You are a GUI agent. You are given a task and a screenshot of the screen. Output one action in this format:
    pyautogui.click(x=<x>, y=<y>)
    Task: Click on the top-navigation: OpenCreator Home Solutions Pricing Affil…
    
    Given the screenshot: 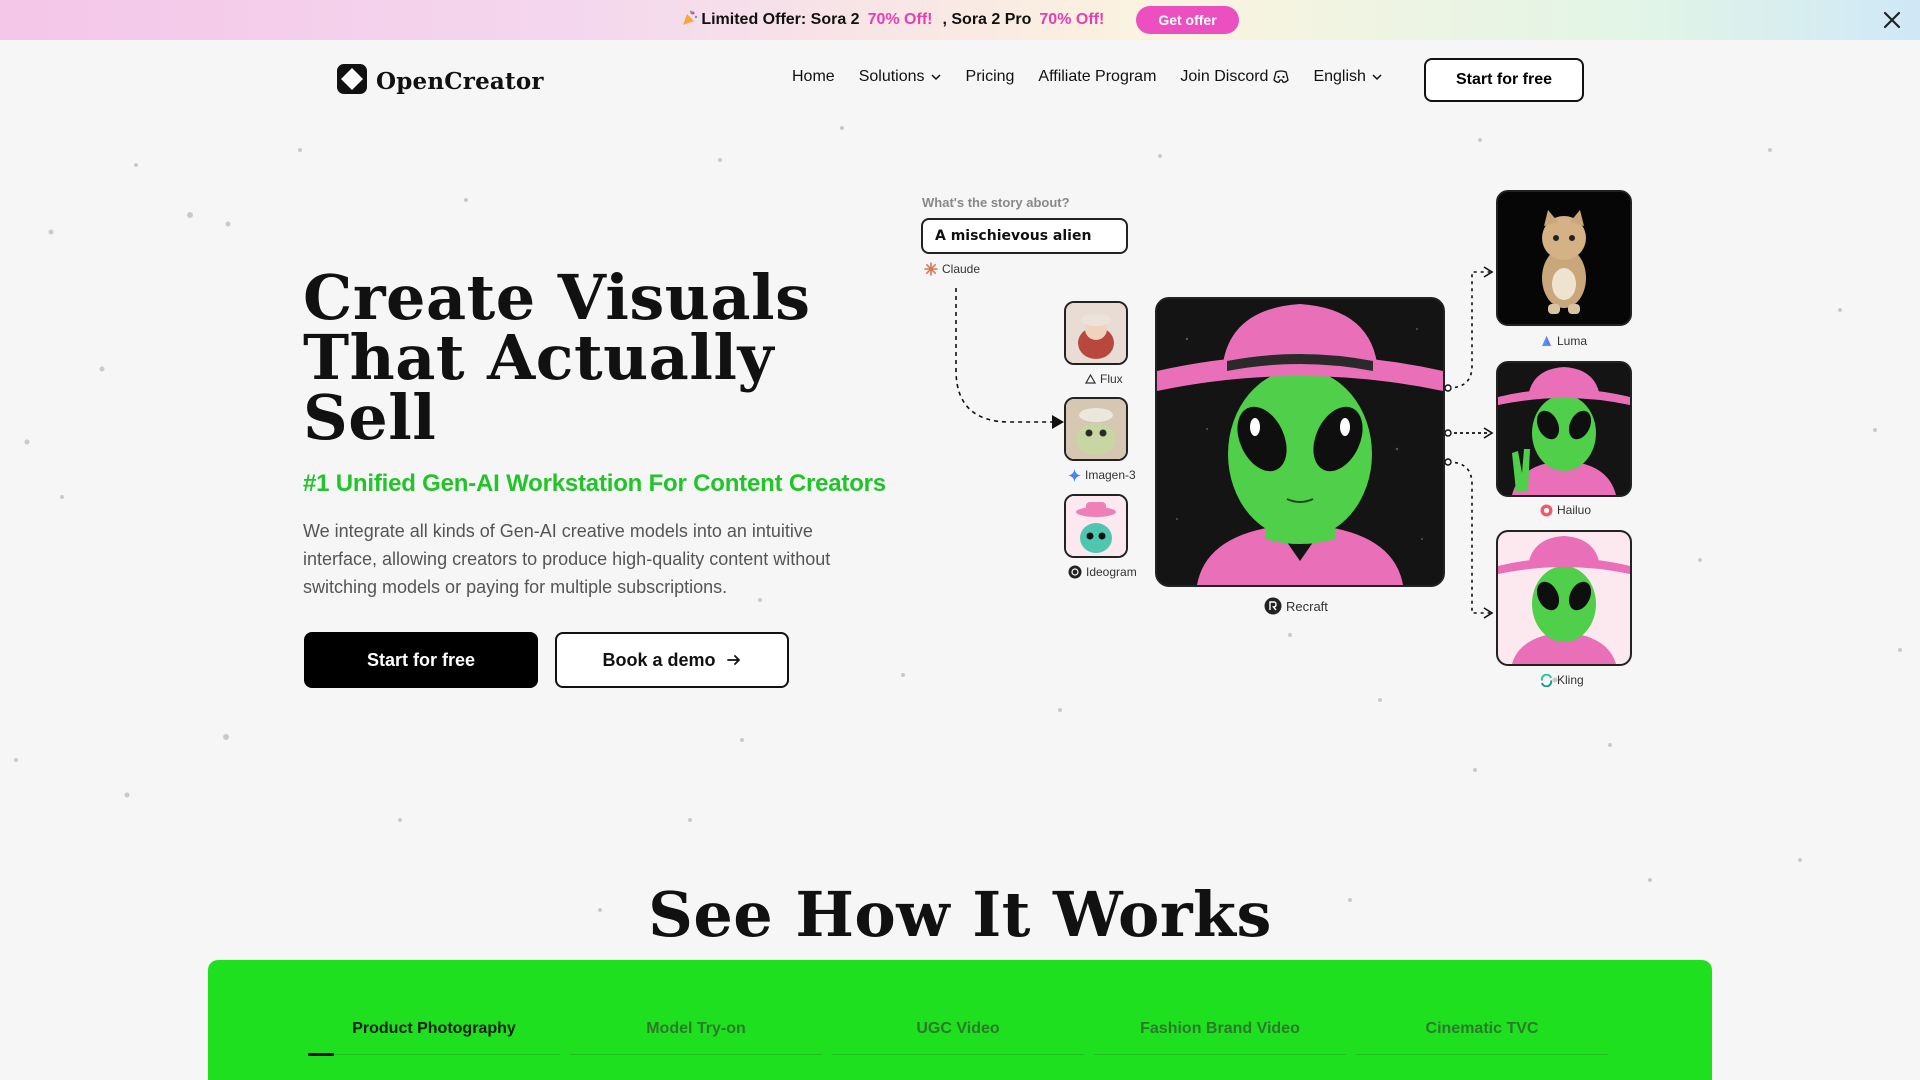 What is the action you would take?
    pyautogui.click(x=960, y=79)
    